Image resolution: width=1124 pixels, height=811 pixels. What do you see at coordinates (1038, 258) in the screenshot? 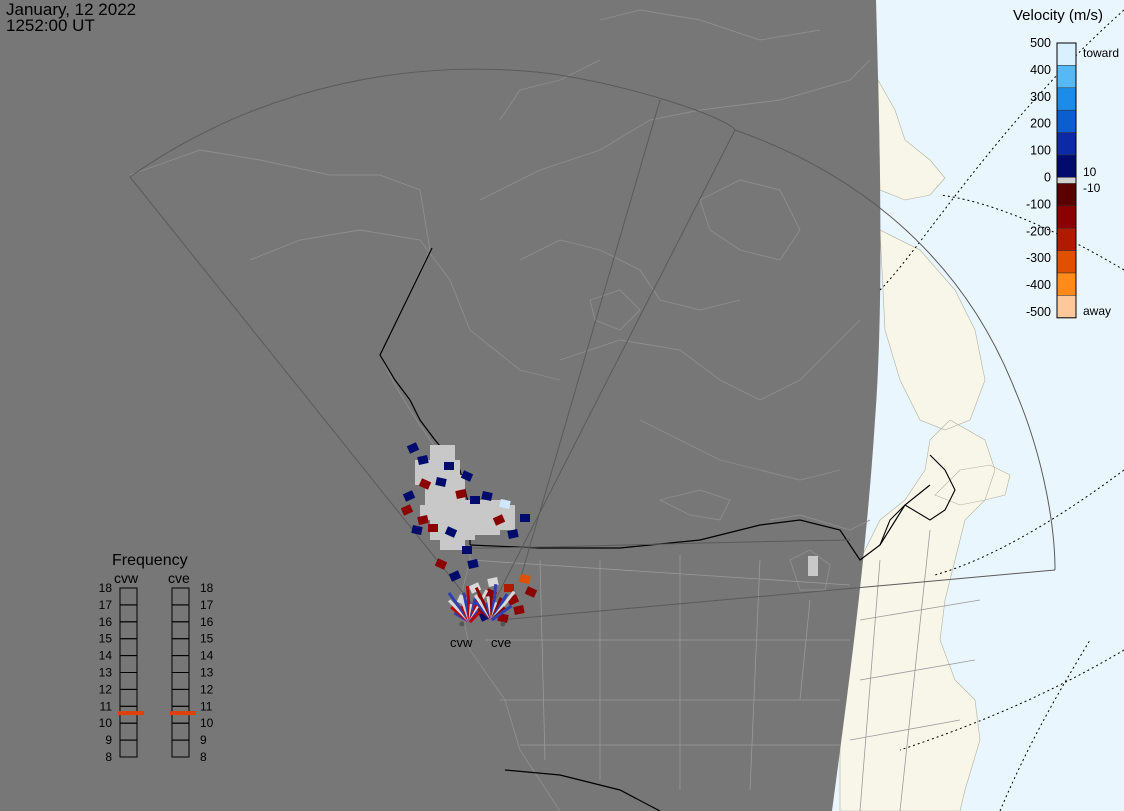
I see `colorbar-tick: -300` at bounding box center [1038, 258].